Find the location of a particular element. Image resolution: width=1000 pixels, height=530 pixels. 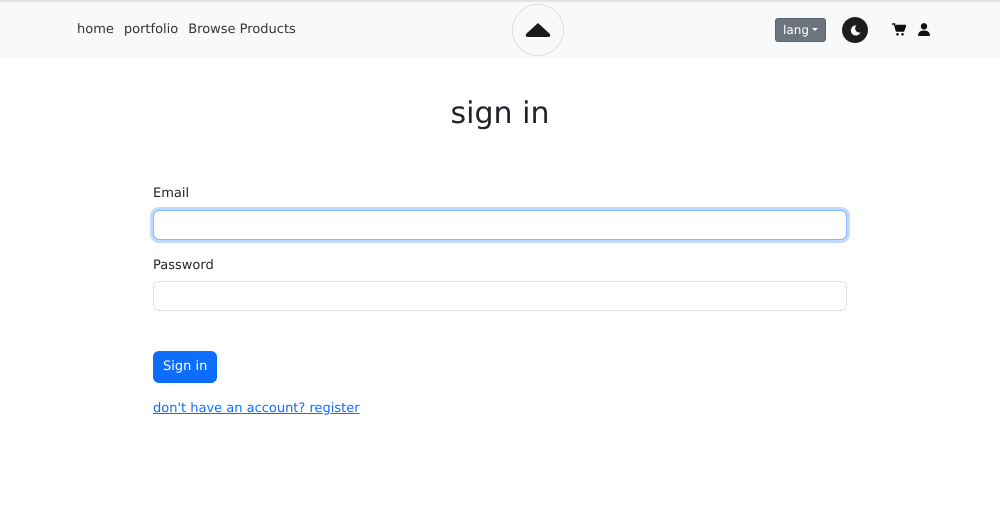

page-title: sign in is located at coordinates (500, 114).